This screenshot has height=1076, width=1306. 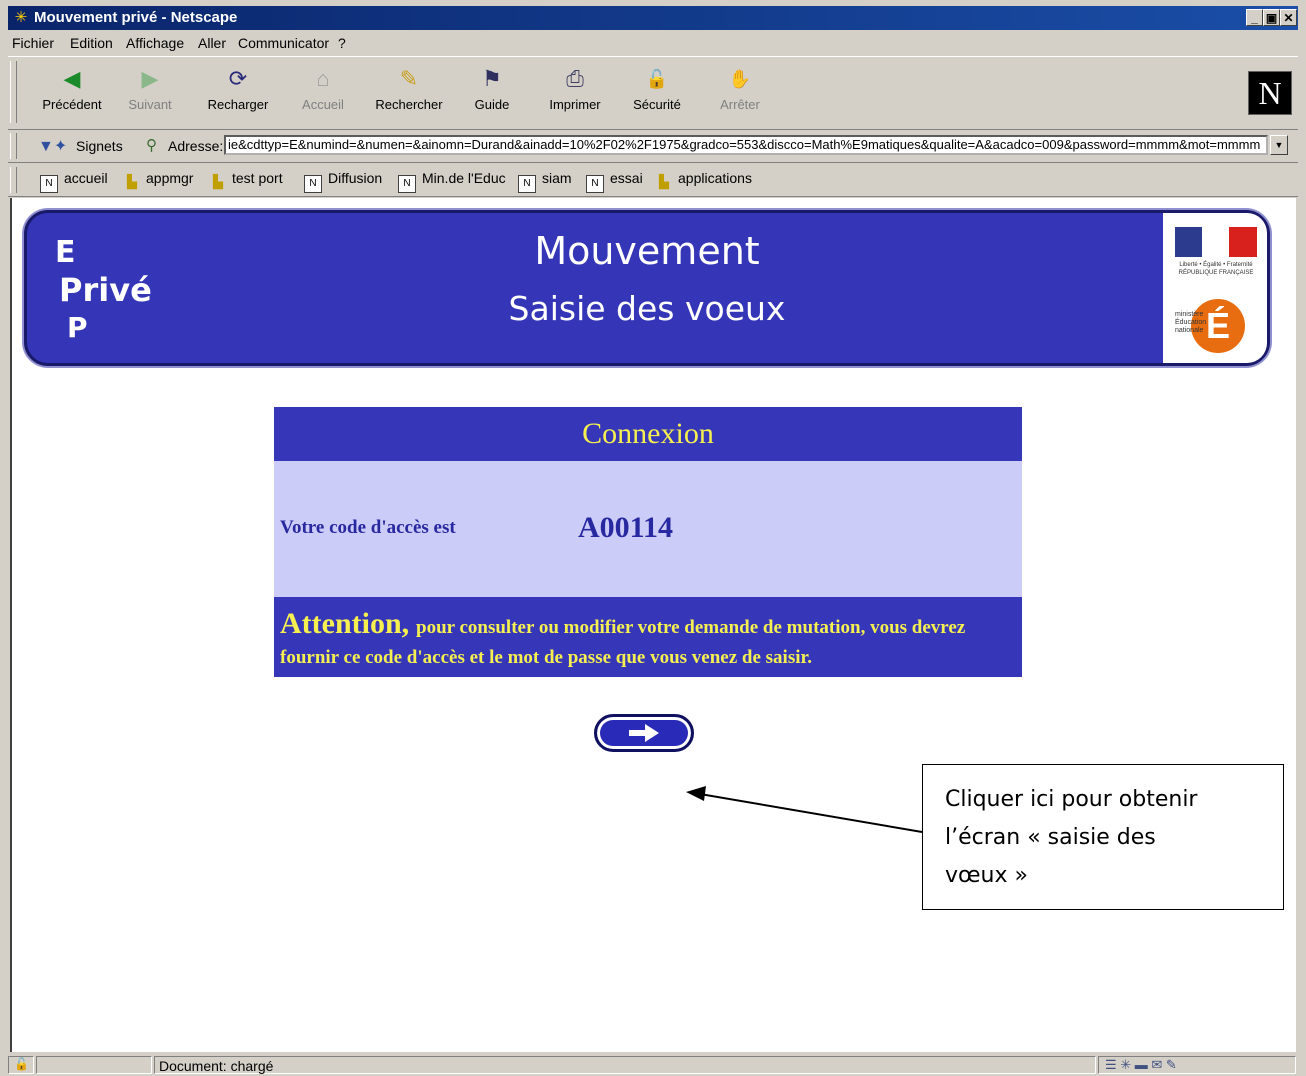 What do you see at coordinates (626, 527) in the screenshot?
I see `access-code-value: A00114` at bounding box center [626, 527].